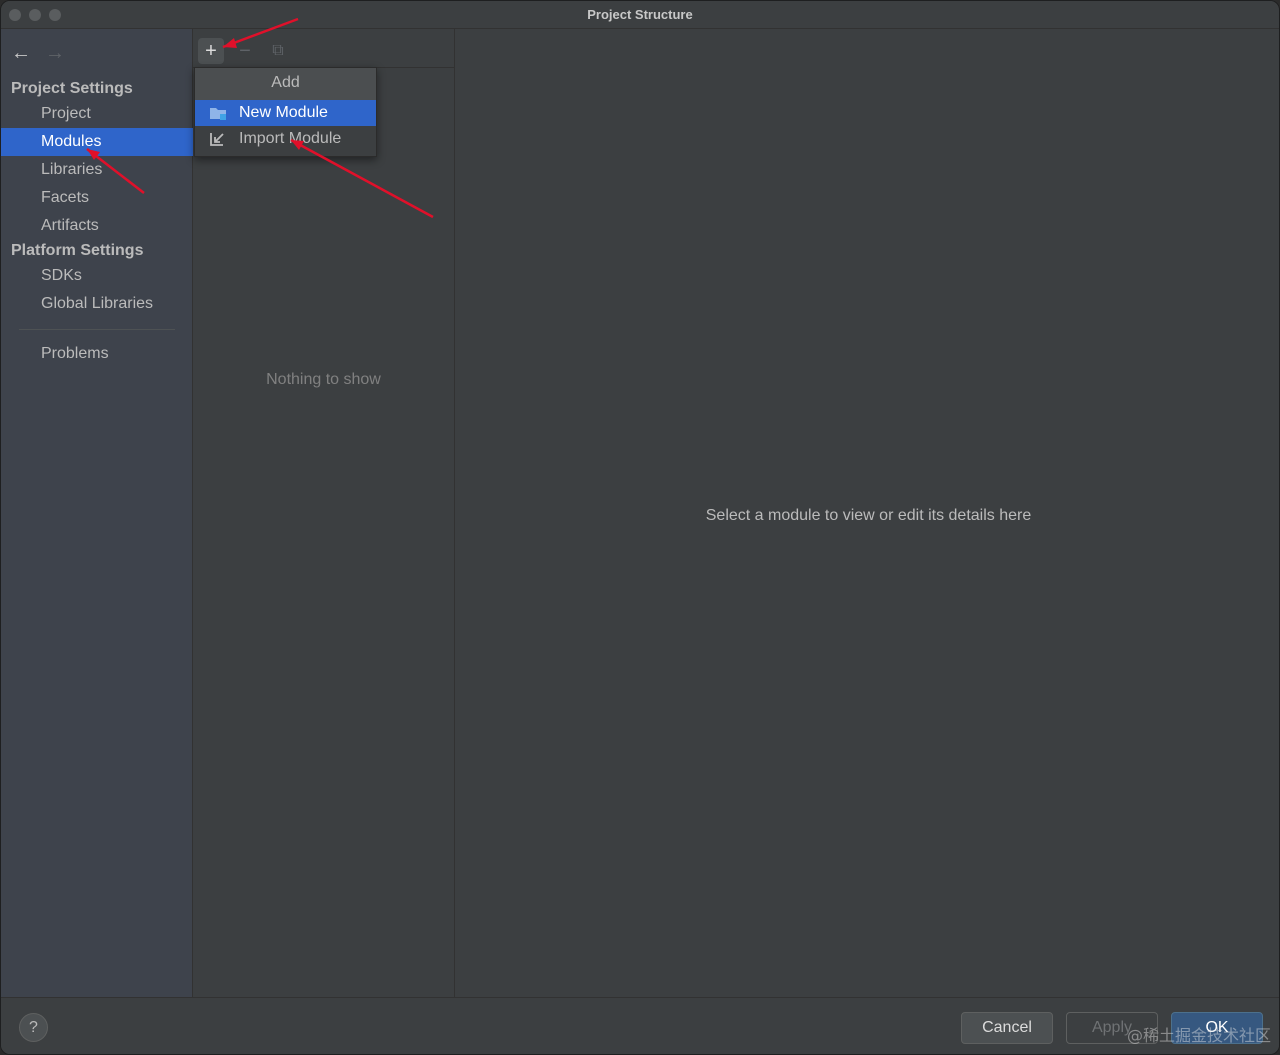 Image resolution: width=1280 pixels, height=1055 pixels. What do you see at coordinates (97, 304) in the screenshot?
I see `sidebar-item-global-libraries: Global Libraries` at bounding box center [97, 304].